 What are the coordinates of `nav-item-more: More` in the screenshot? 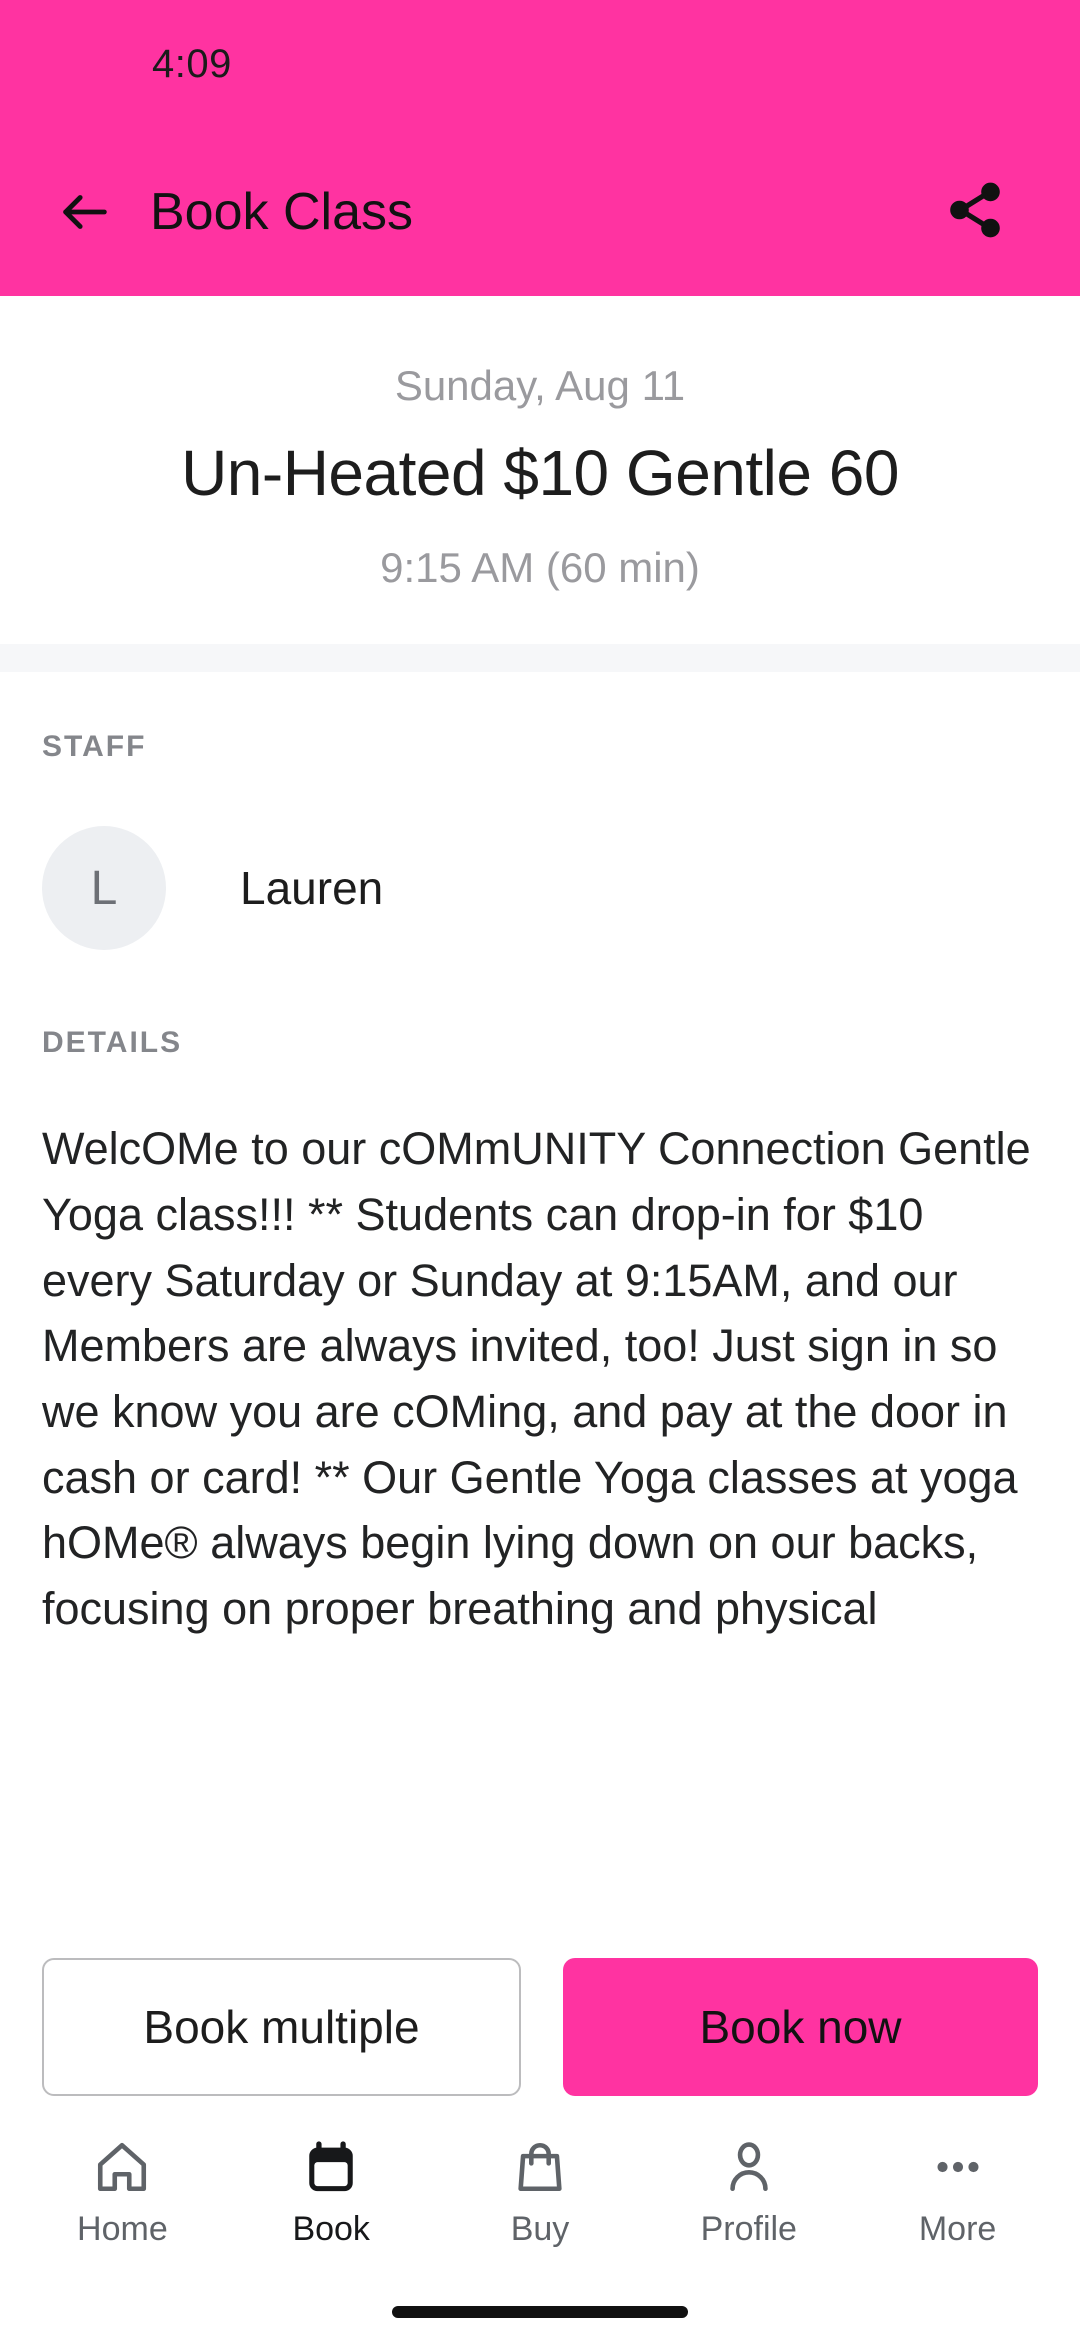 It's located at (958, 2190).